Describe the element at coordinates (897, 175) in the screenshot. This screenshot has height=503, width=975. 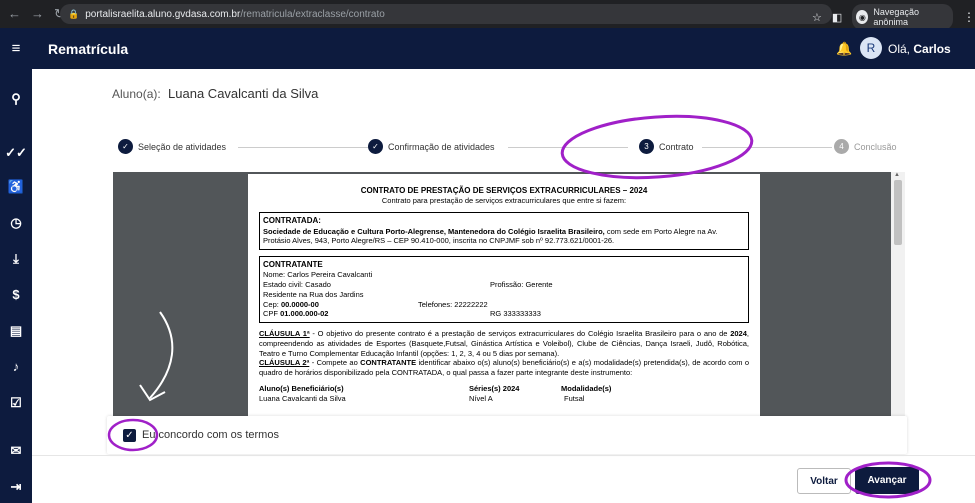
I see `scroll-up-icon: ▲` at that location.